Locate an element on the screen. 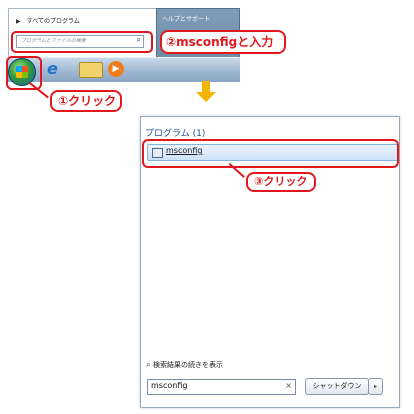 This screenshot has height=414, width=414. callout-step-3: ③クリック is located at coordinates (281, 182).